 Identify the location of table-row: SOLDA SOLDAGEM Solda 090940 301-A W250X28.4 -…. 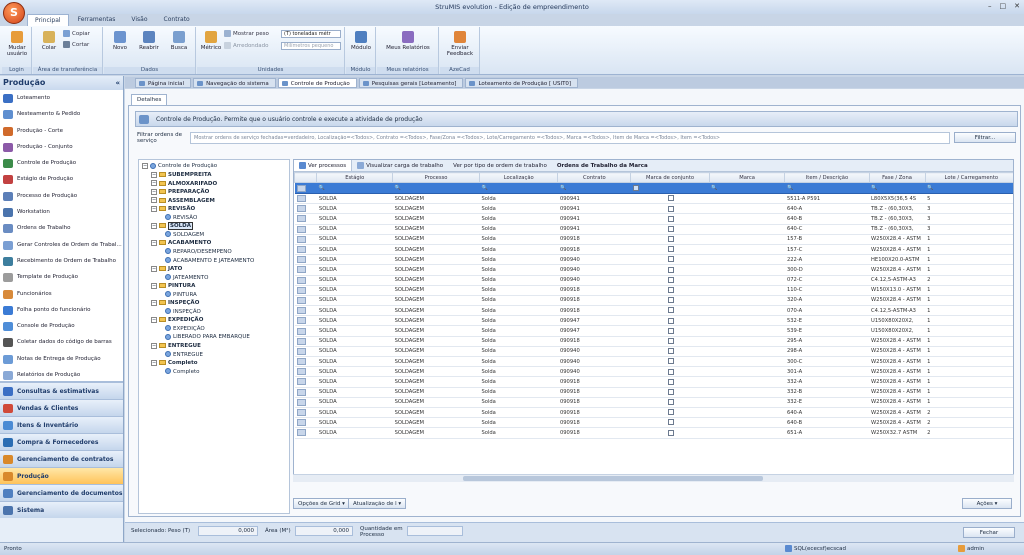
(653, 372).